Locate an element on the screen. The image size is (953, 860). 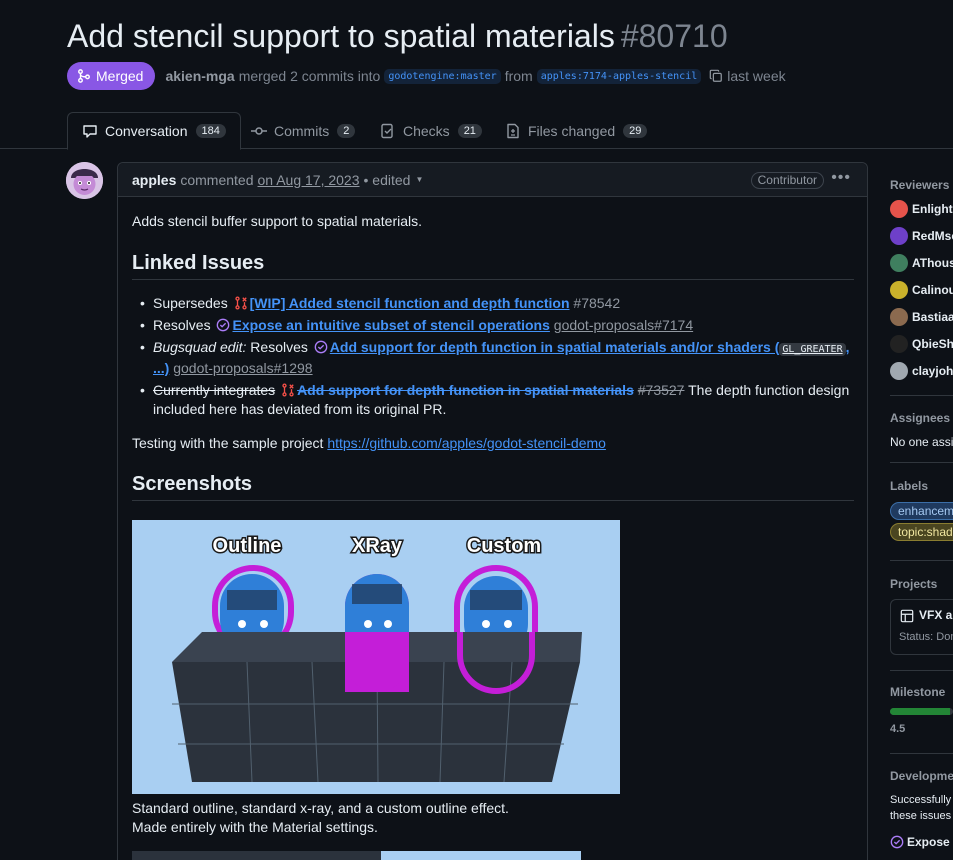
project-card: VFX an Status: Don is located at coordinates (921, 627).